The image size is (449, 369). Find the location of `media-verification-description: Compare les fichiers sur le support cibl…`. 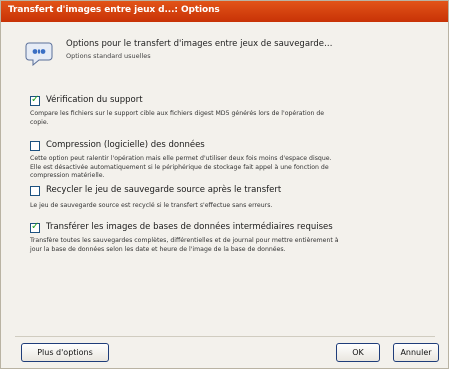

media-verification-description: Compare les fichiers sur le support cibl… is located at coordinates (177, 118).